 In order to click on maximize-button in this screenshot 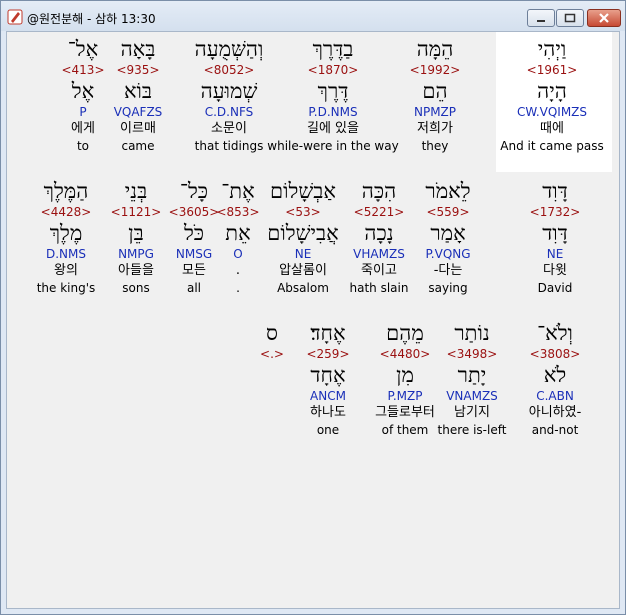, I will do `click(570, 18)`.